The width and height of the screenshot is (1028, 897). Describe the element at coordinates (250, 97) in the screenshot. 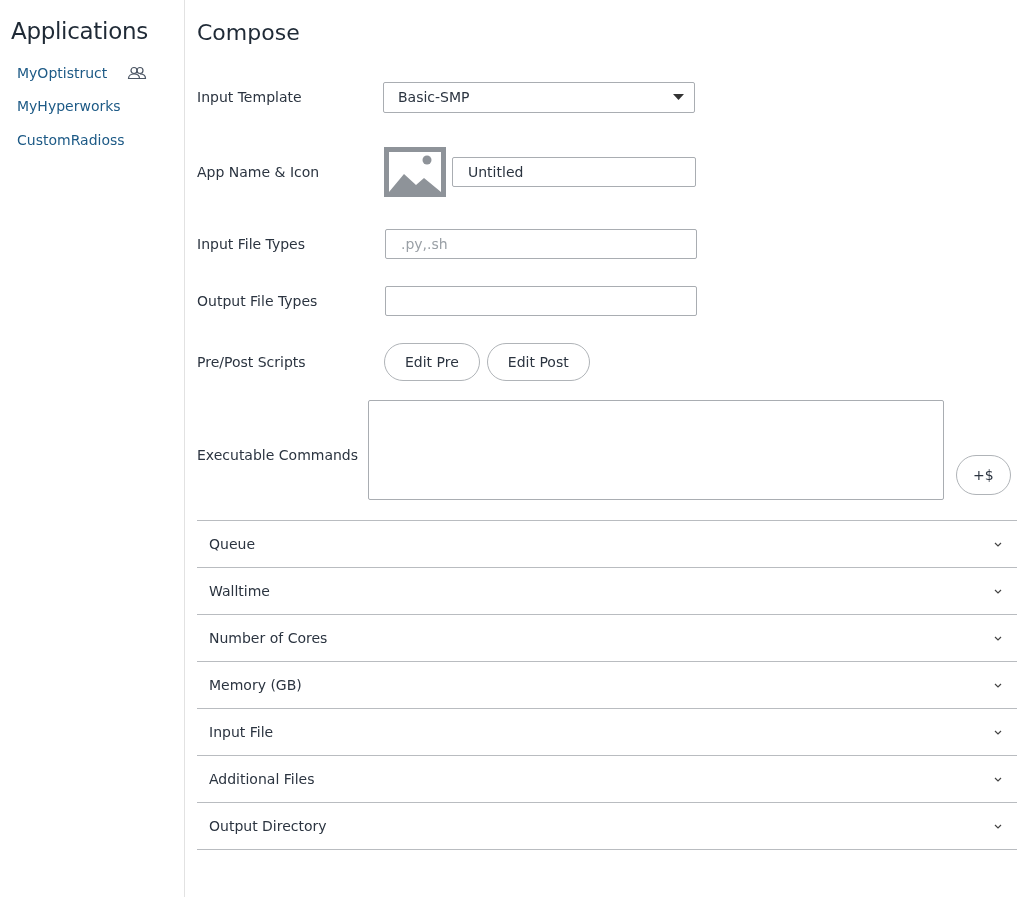

I see `field-label: Input Template` at that location.